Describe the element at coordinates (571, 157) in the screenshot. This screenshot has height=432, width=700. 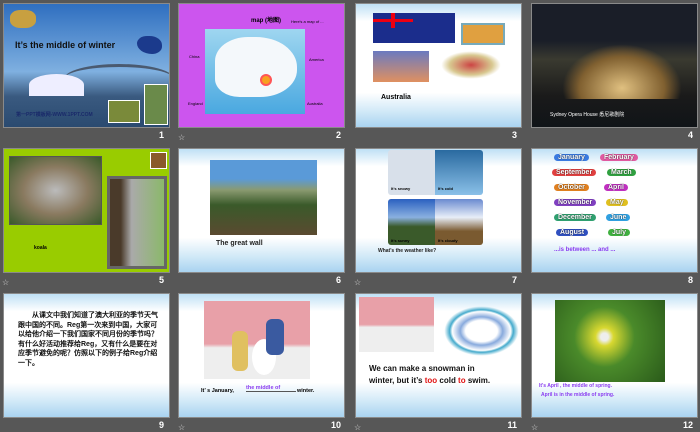
I see `month-sticker: January` at that location.